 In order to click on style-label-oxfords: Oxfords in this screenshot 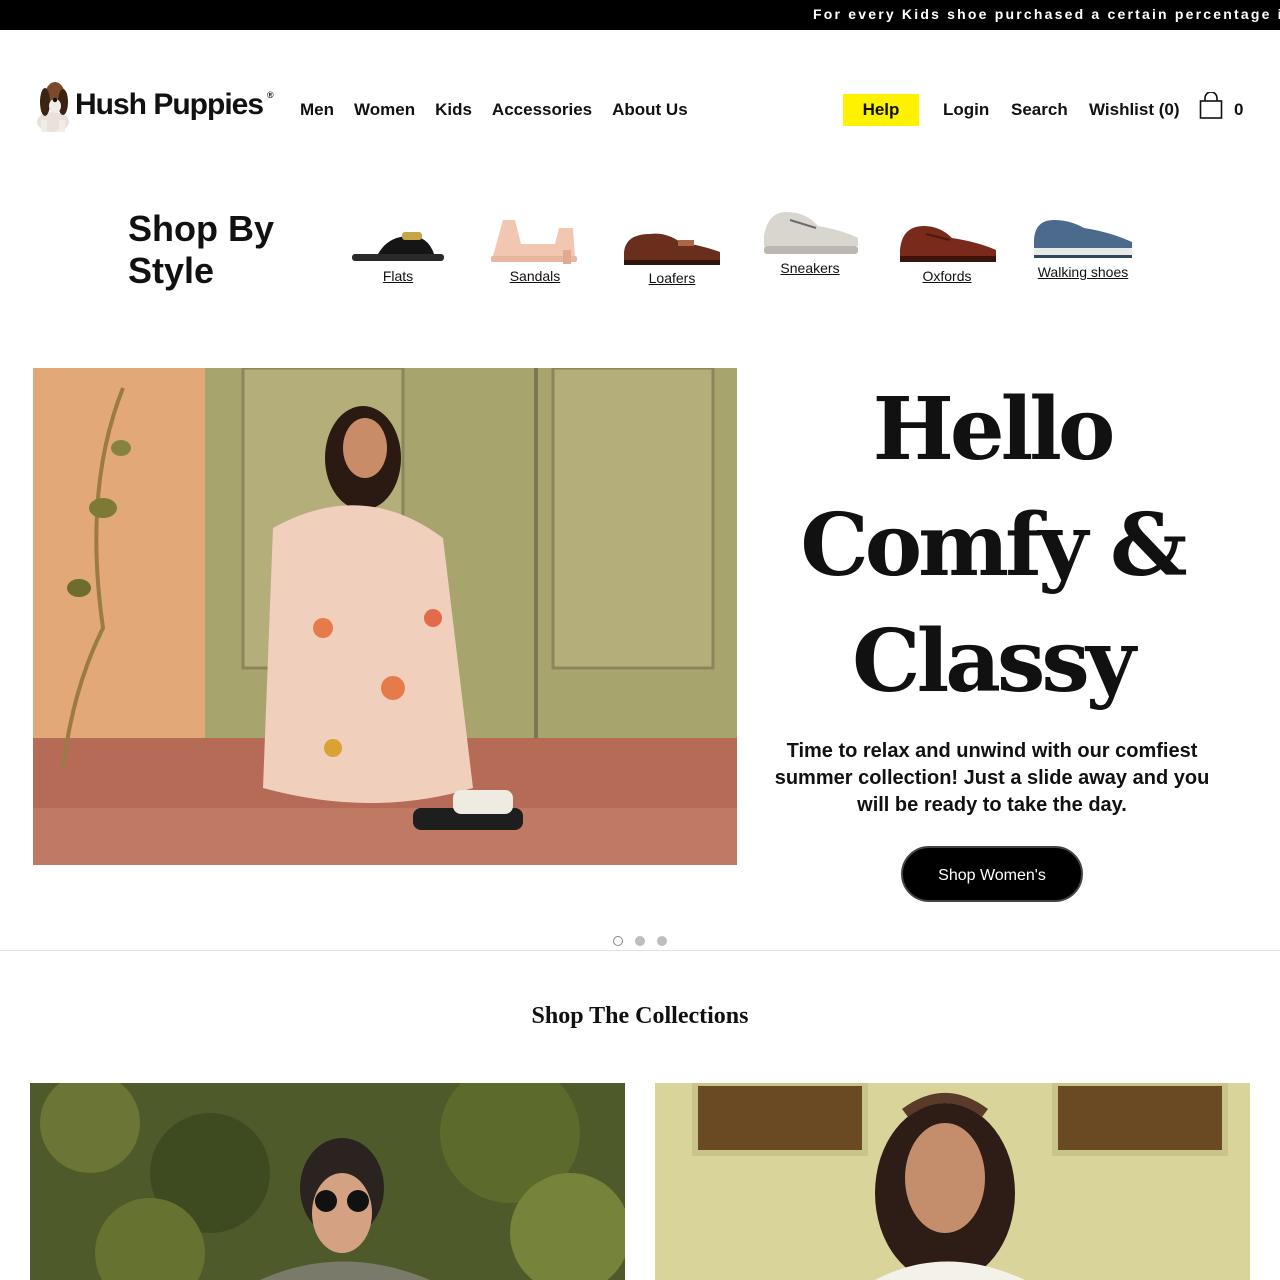, I will do `click(947, 276)`.